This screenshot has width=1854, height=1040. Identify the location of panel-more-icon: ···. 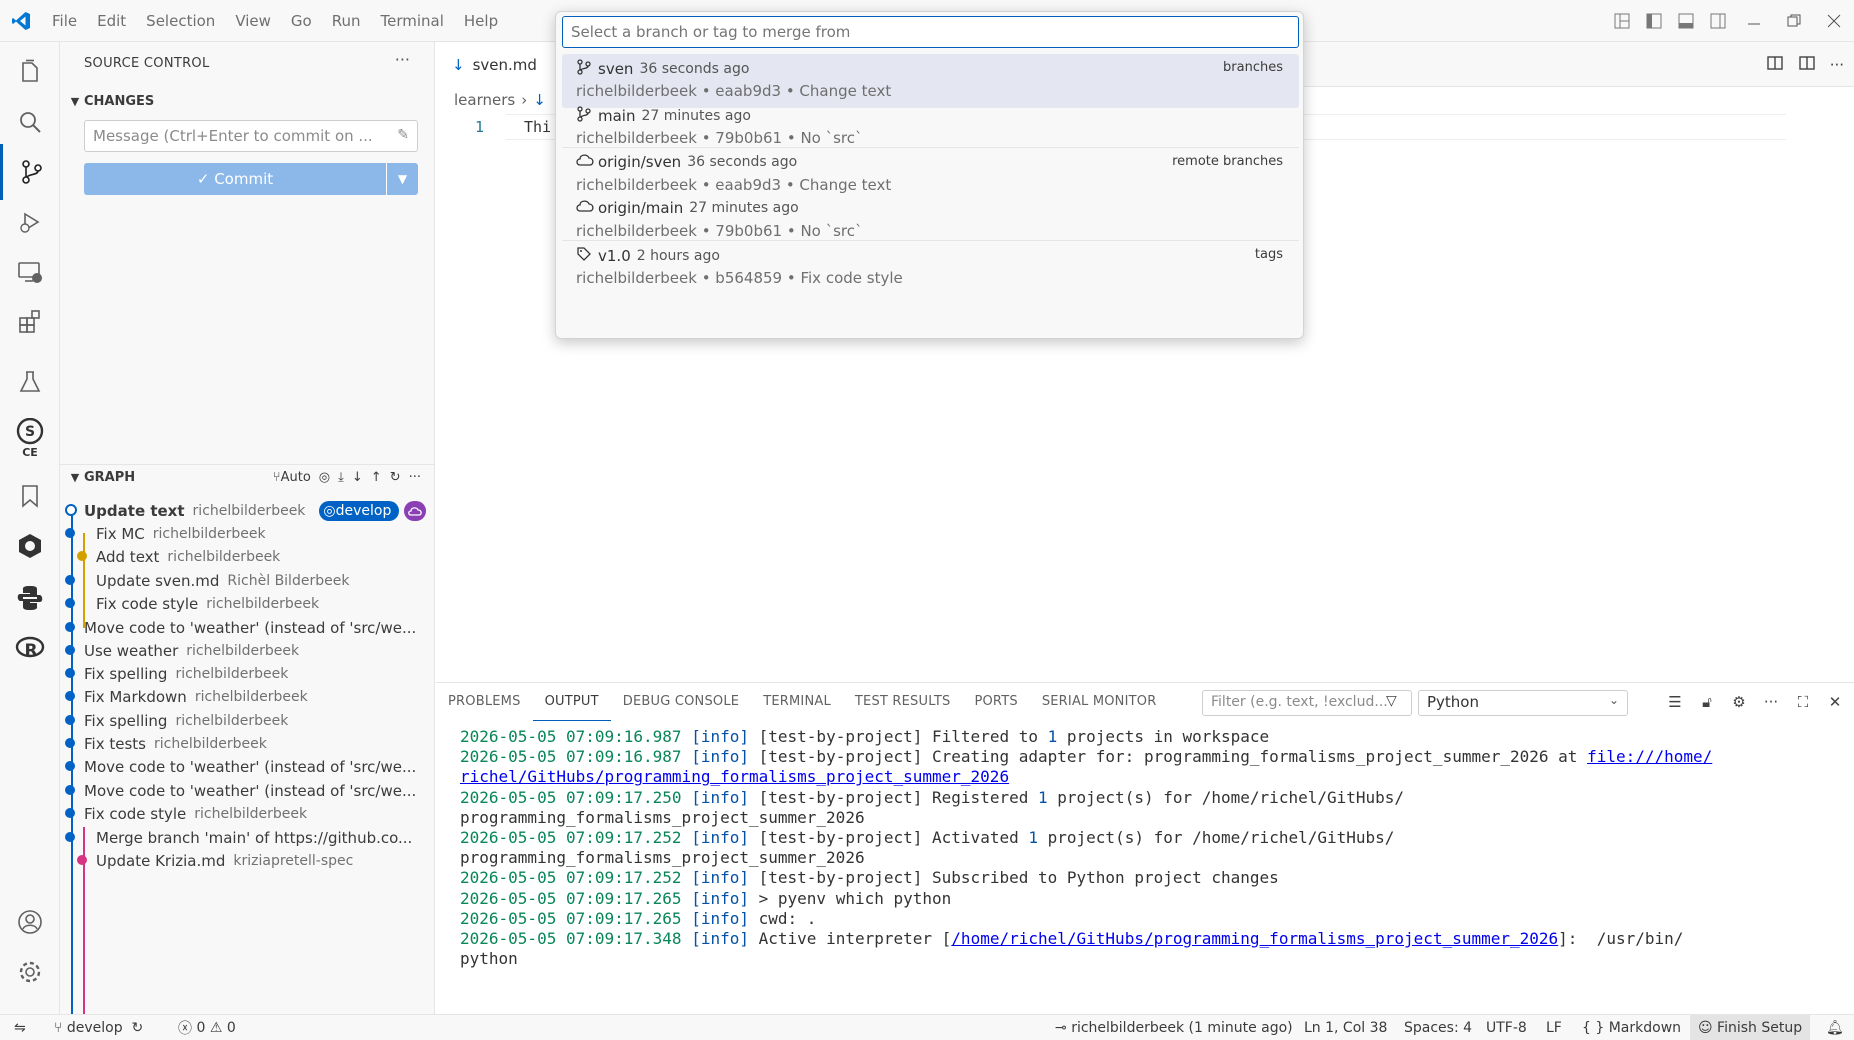
(1771, 702).